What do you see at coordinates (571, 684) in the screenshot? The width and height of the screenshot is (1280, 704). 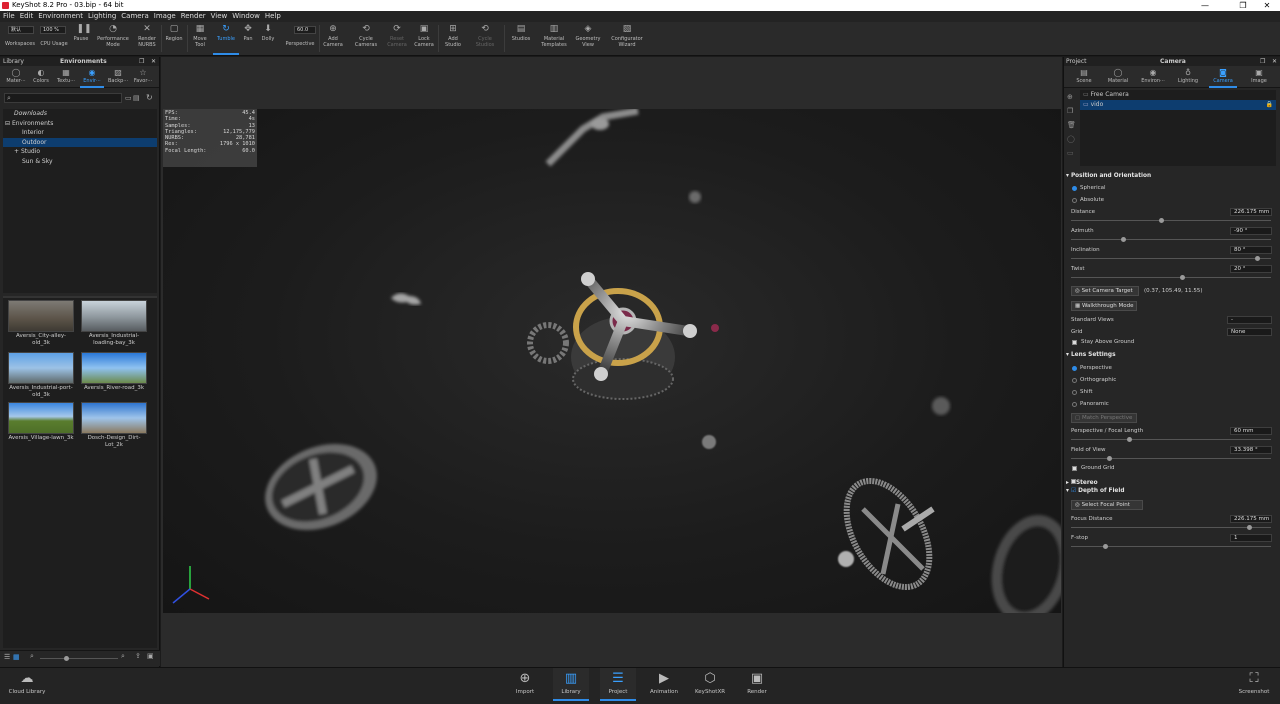 I see `library-button: ▥ Library` at bounding box center [571, 684].